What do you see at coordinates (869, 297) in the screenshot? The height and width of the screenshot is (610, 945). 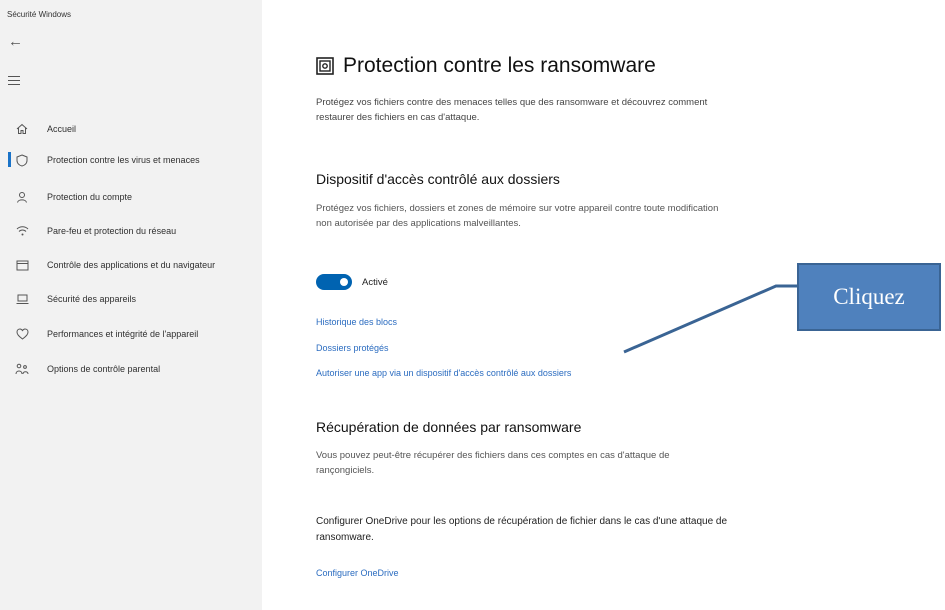 I see `callout-box: Cliquez` at bounding box center [869, 297].